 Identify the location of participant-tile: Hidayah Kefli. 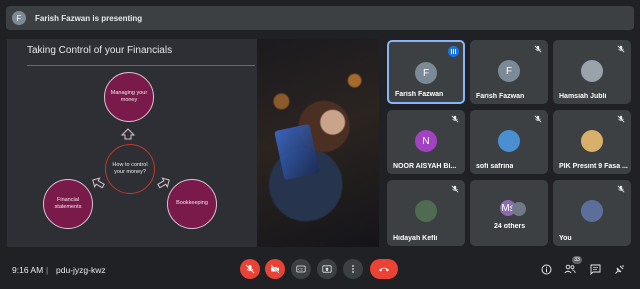
(426, 213).